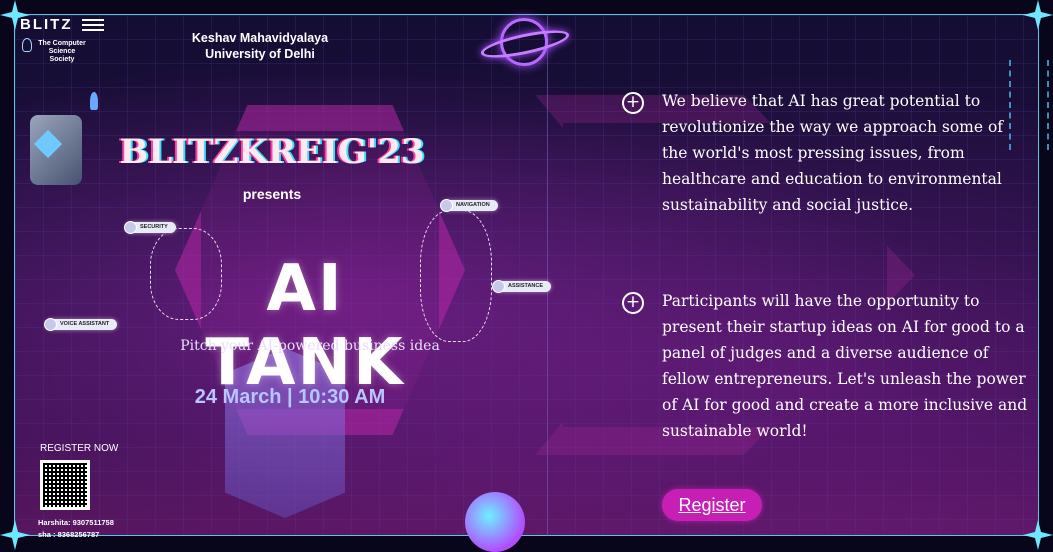 The height and width of the screenshot is (552, 1053). Describe the element at coordinates (76, 522) in the screenshot. I see `contact-1: Harshita: 9307511758` at that location.